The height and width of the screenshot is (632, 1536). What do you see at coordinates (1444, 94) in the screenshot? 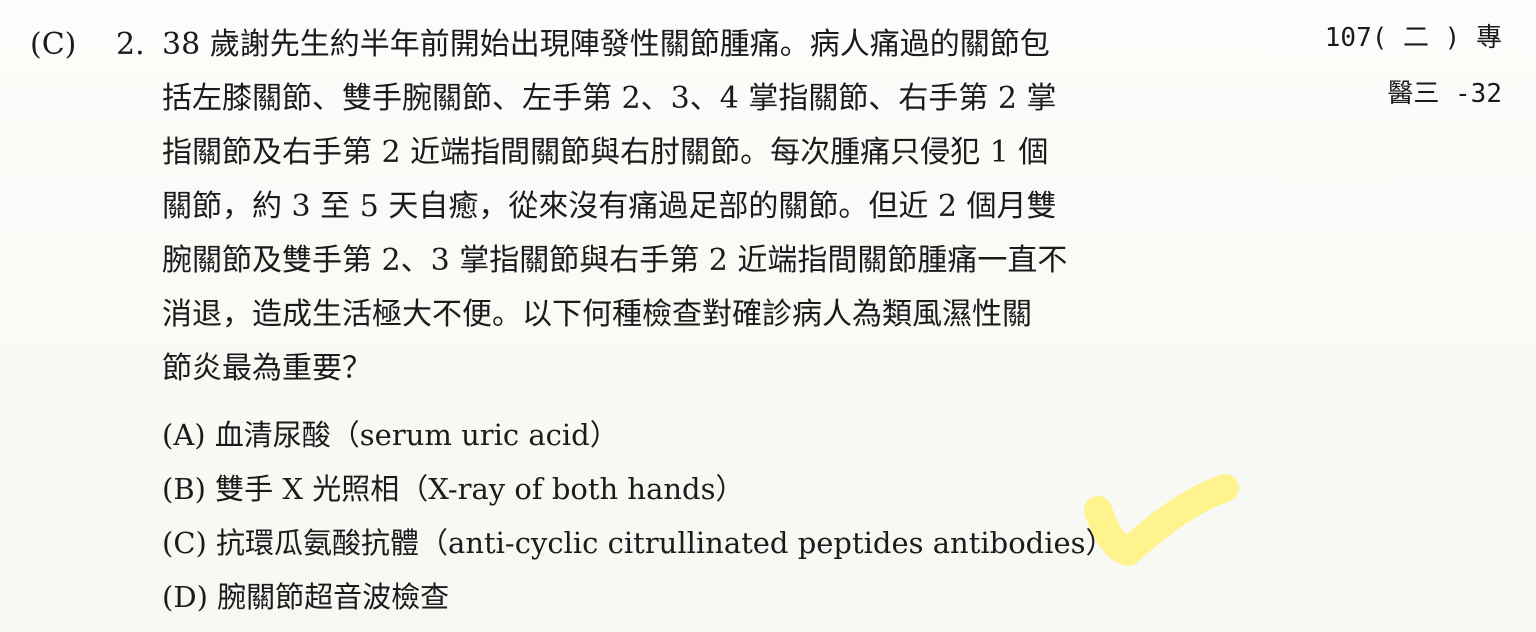
I see `source-line-2: 醫三 -32` at bounding box center [1444, 94].